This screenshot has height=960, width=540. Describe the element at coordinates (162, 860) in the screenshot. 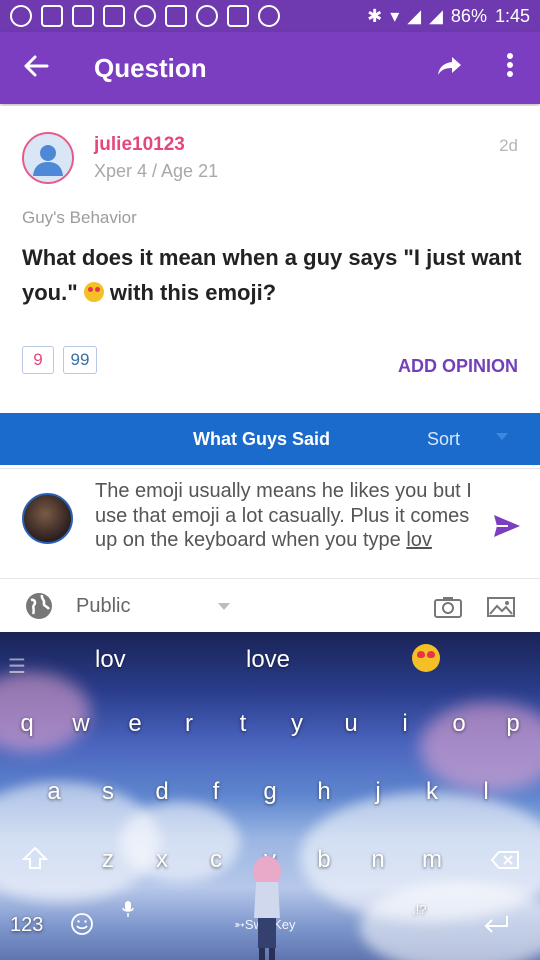

I see `key-x: x` at that location.